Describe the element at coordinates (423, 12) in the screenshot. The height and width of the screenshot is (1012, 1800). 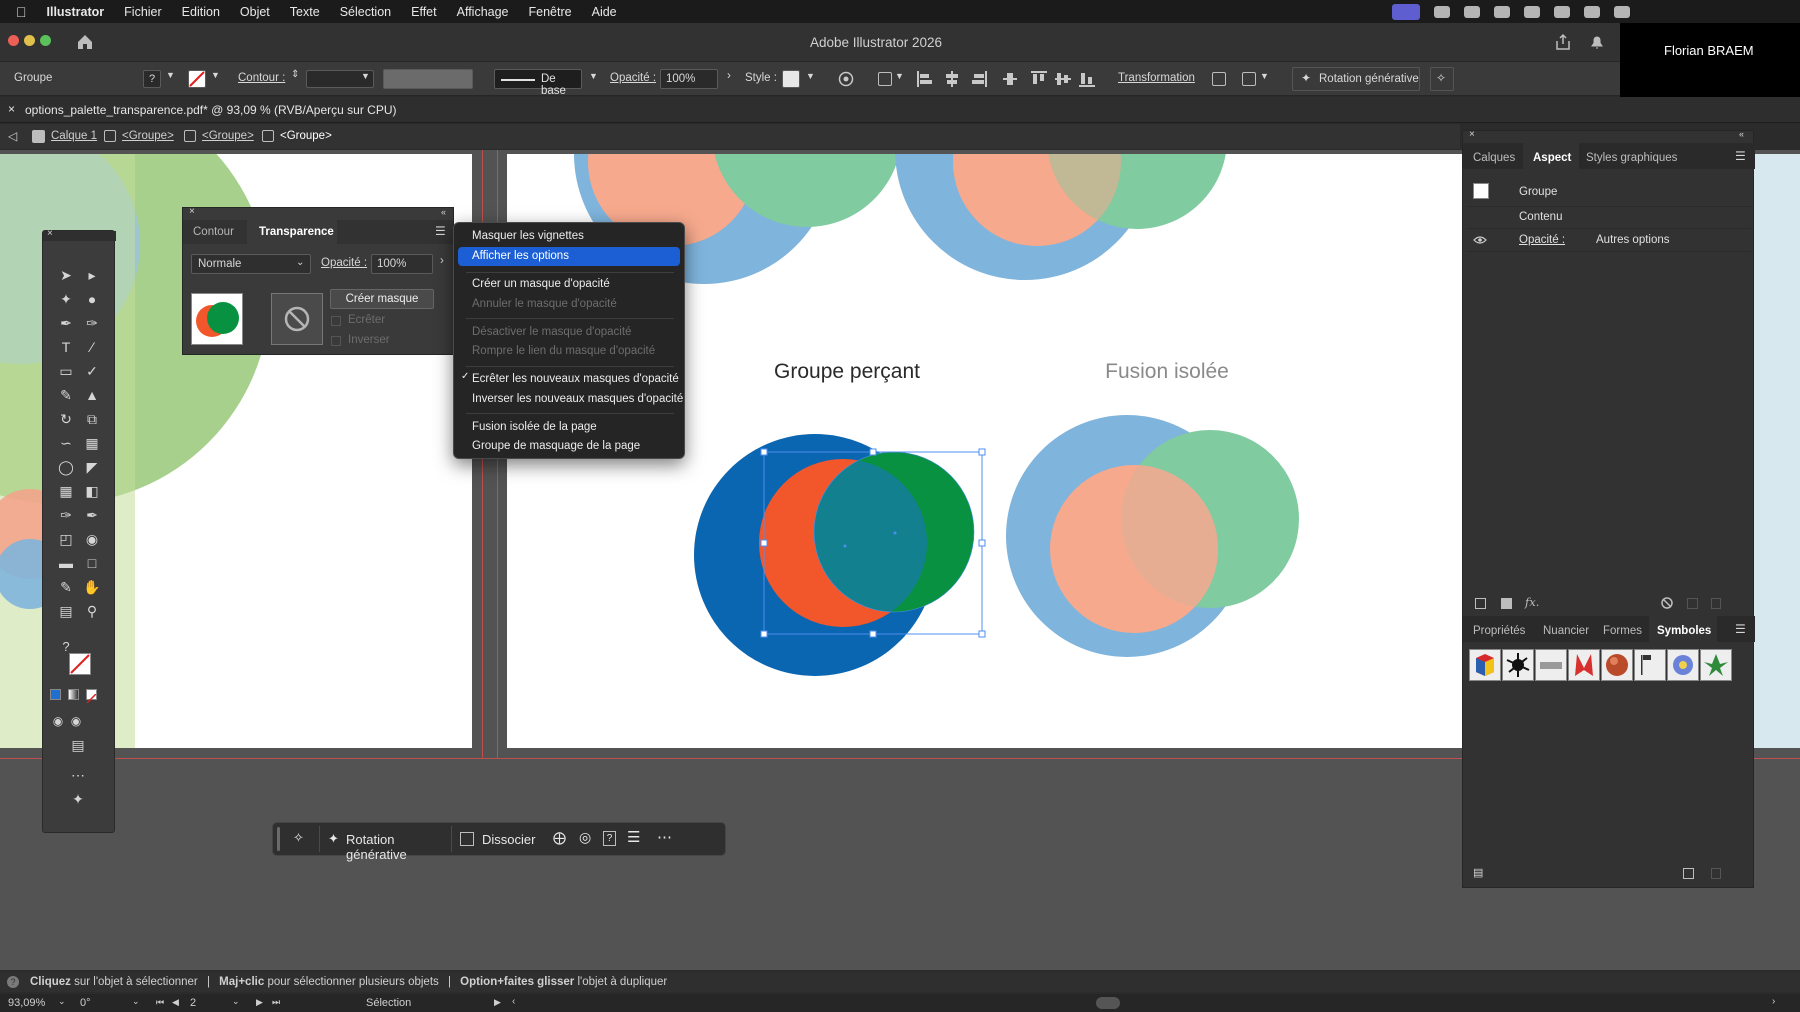
I see `menu-effet: Effet` at that location.